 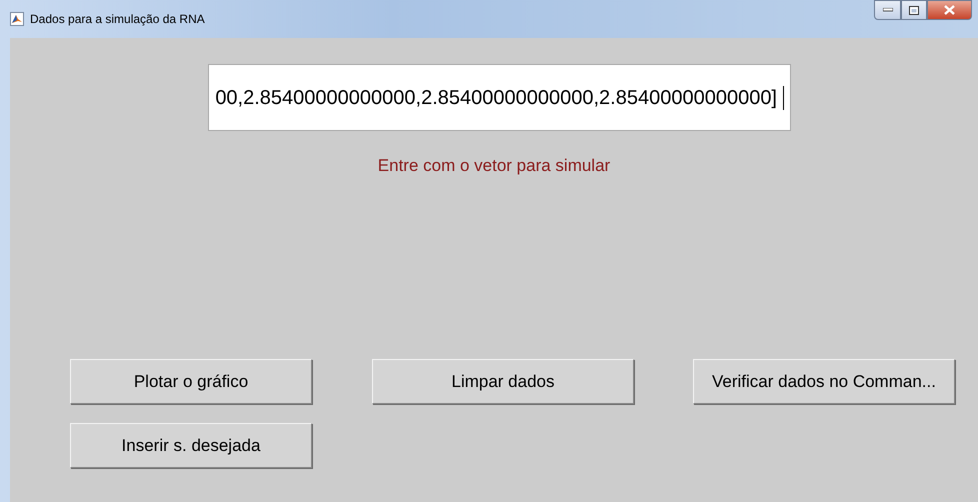 I want to click on minimize-button, so click(x=887, y=10).